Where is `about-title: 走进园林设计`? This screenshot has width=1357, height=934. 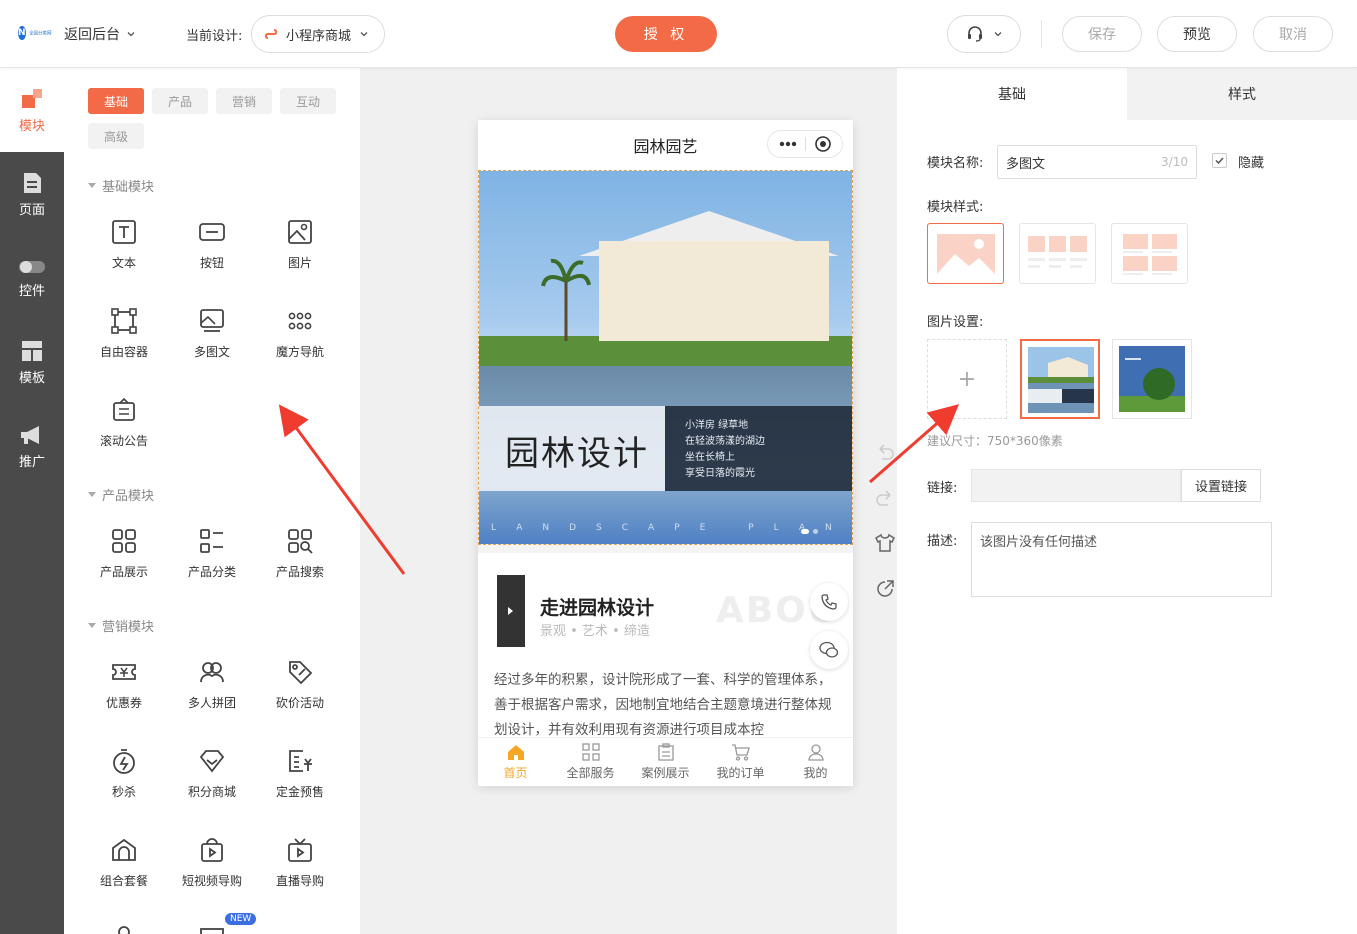 about-title: 走进园林设计 is located at coordinates (597, 608).